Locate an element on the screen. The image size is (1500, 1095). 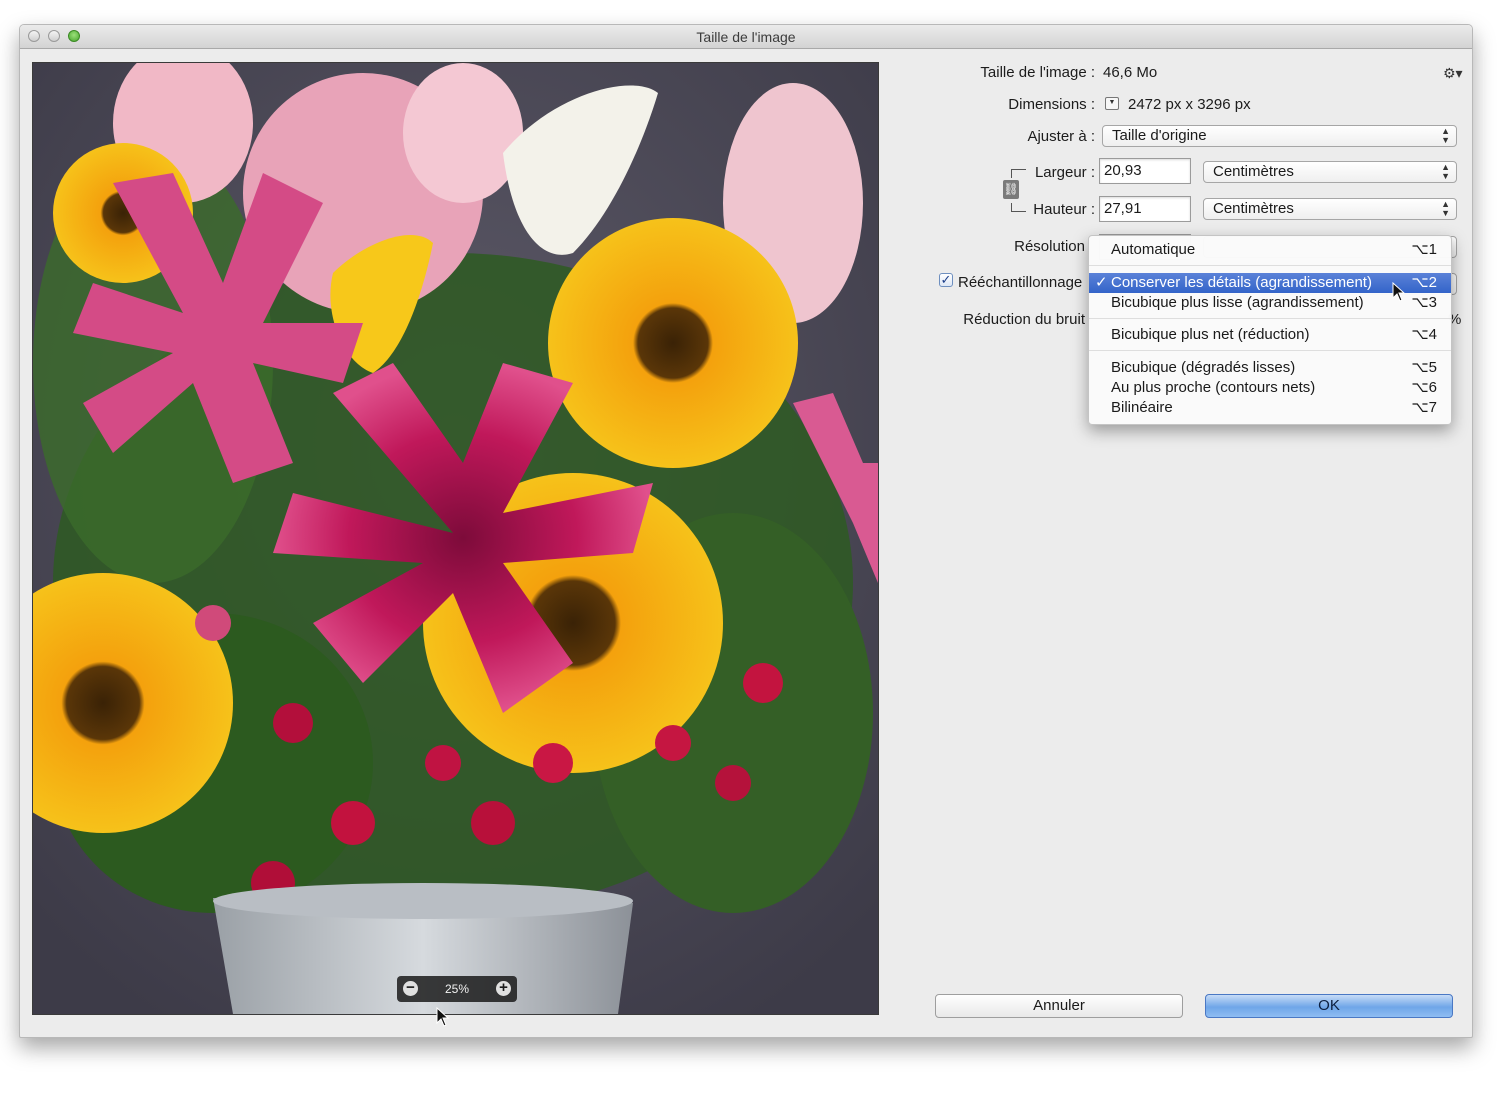
zoom-in-icon: + is located at coordinates (503, 988).